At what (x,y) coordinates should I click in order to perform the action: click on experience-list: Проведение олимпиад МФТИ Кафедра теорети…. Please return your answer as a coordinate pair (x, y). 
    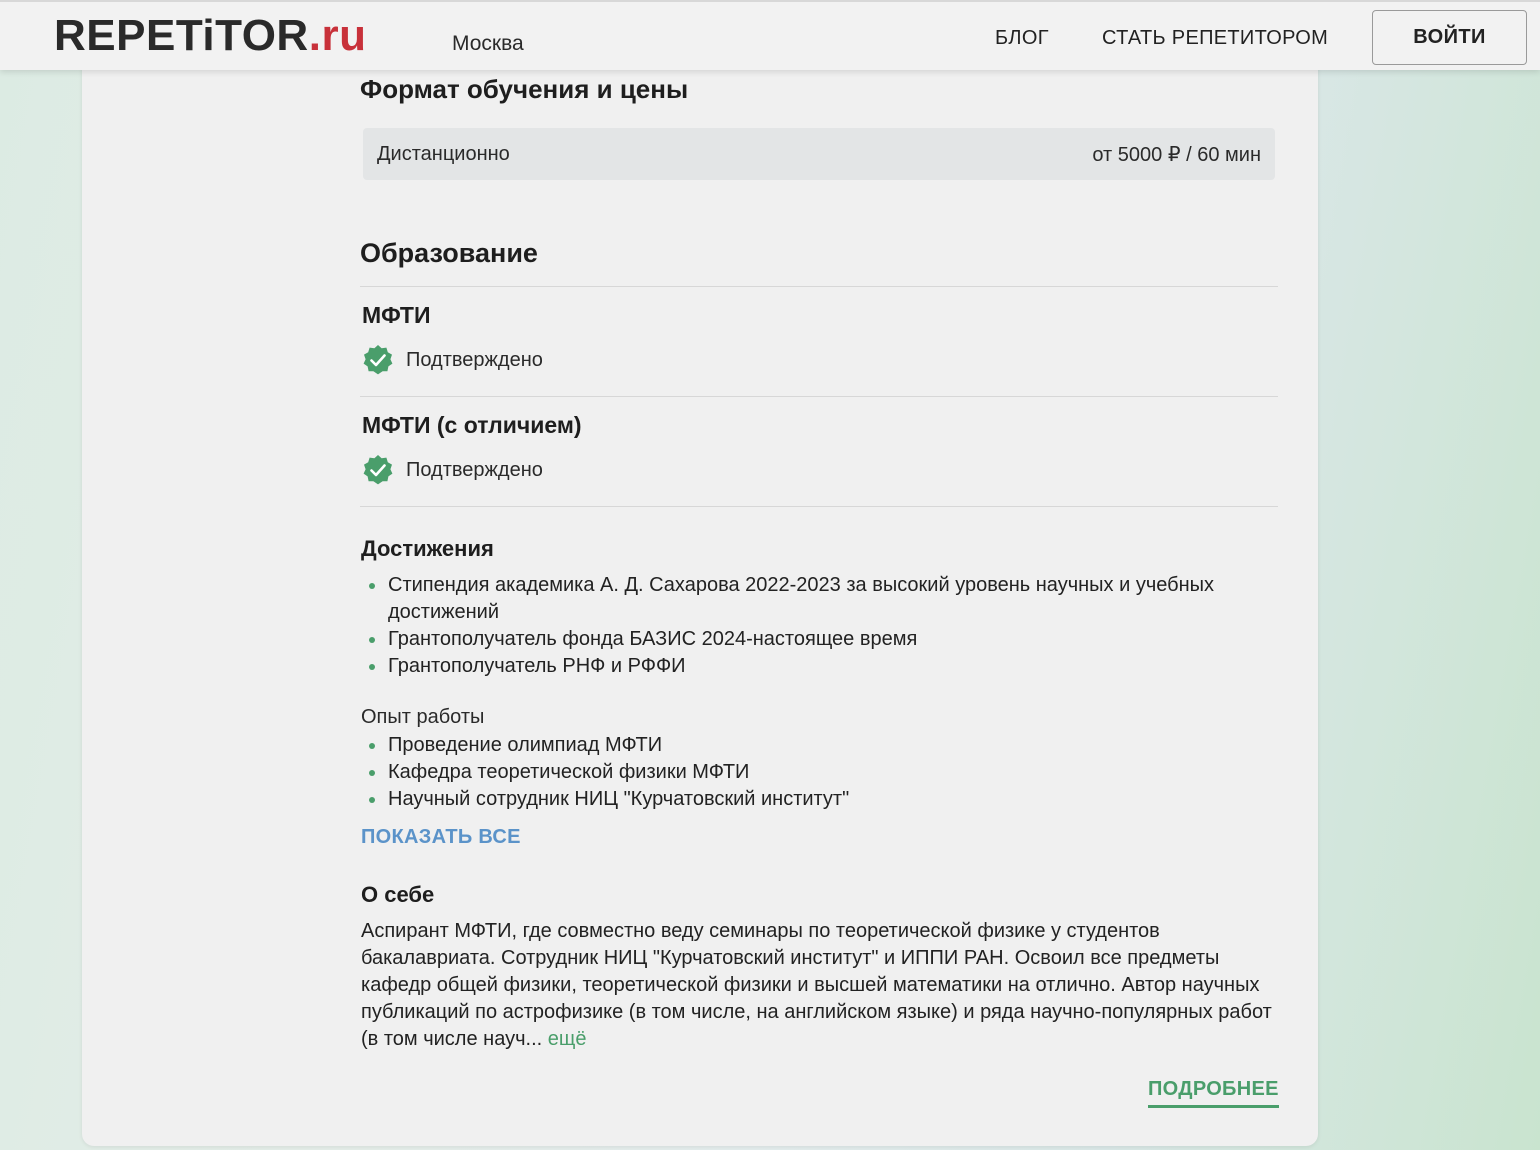
    Looking at the image, I should click on (816, 772).